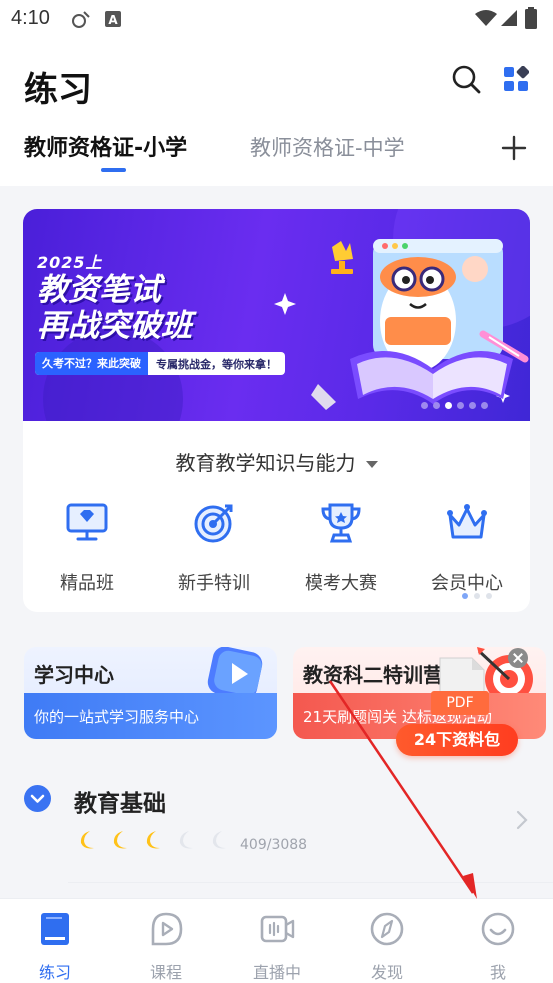 This screenshot has width=553, height=983. What do you see at coordinates (87, 583) in the screenshot?
I see `entry-label: 精品班` at bounding box center [87, 583].